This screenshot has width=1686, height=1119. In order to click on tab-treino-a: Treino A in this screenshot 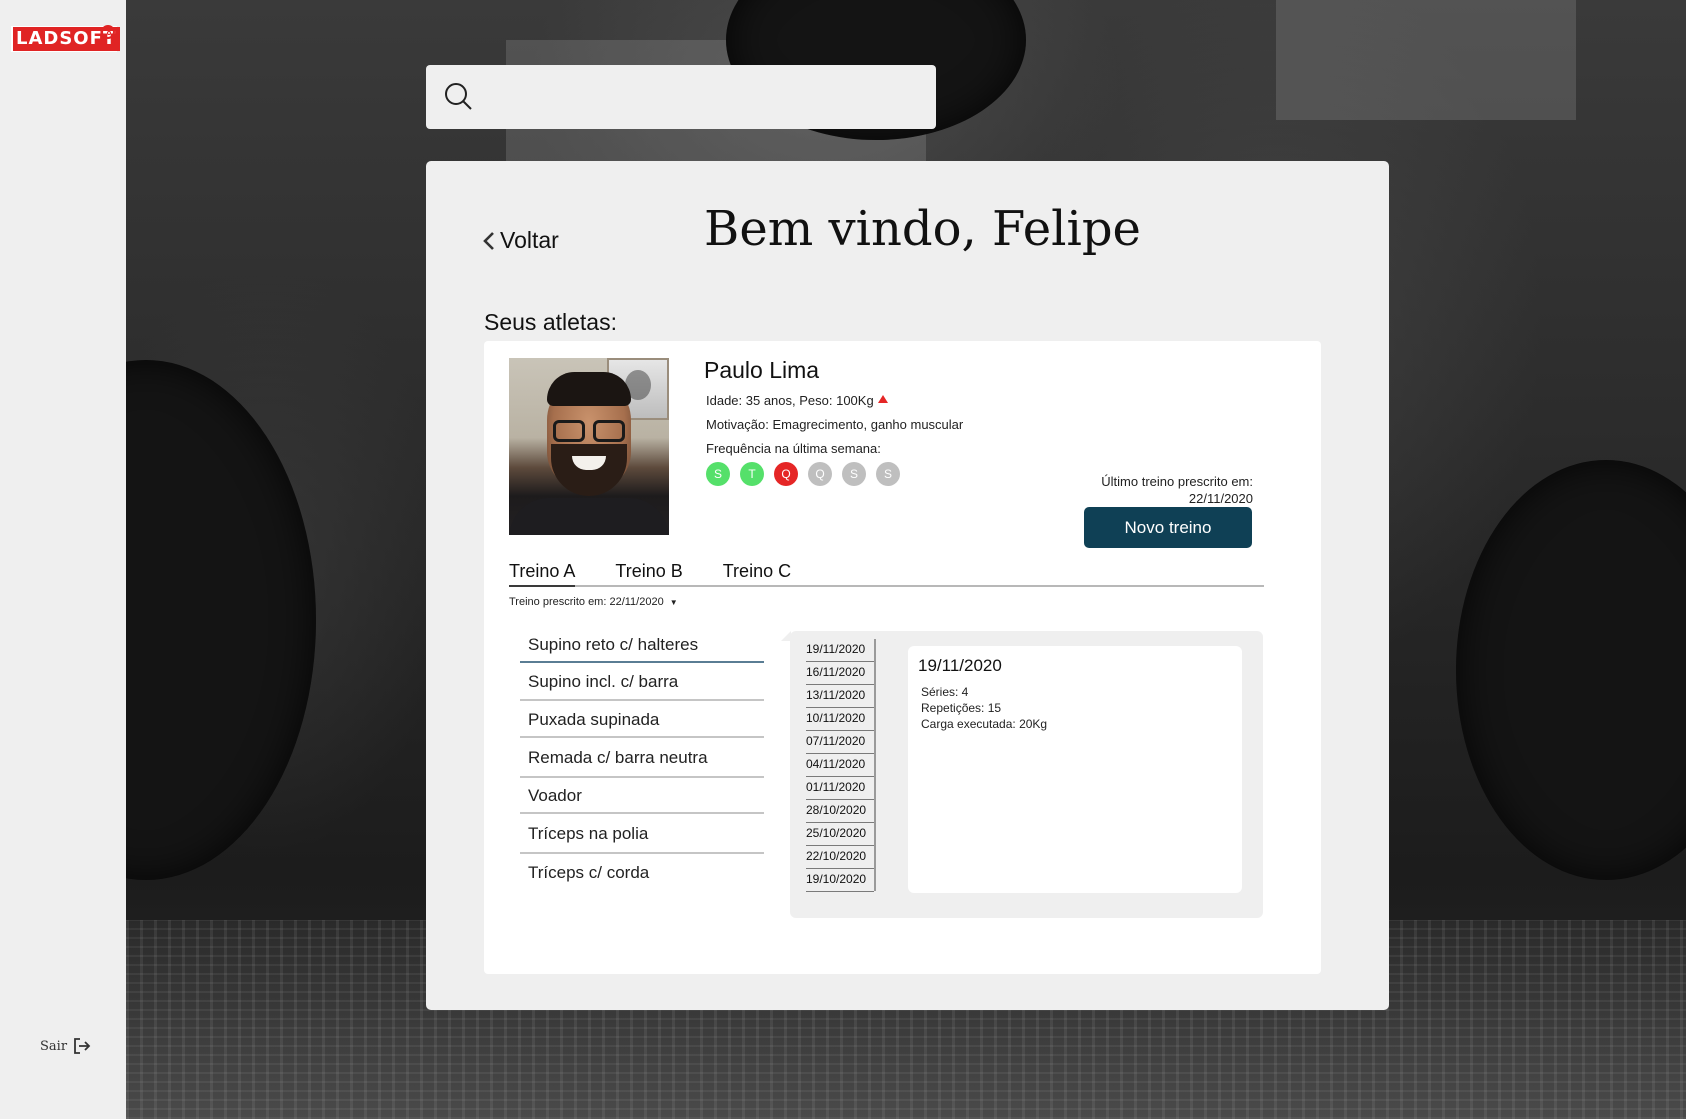, I will do `click(542, 574)`.